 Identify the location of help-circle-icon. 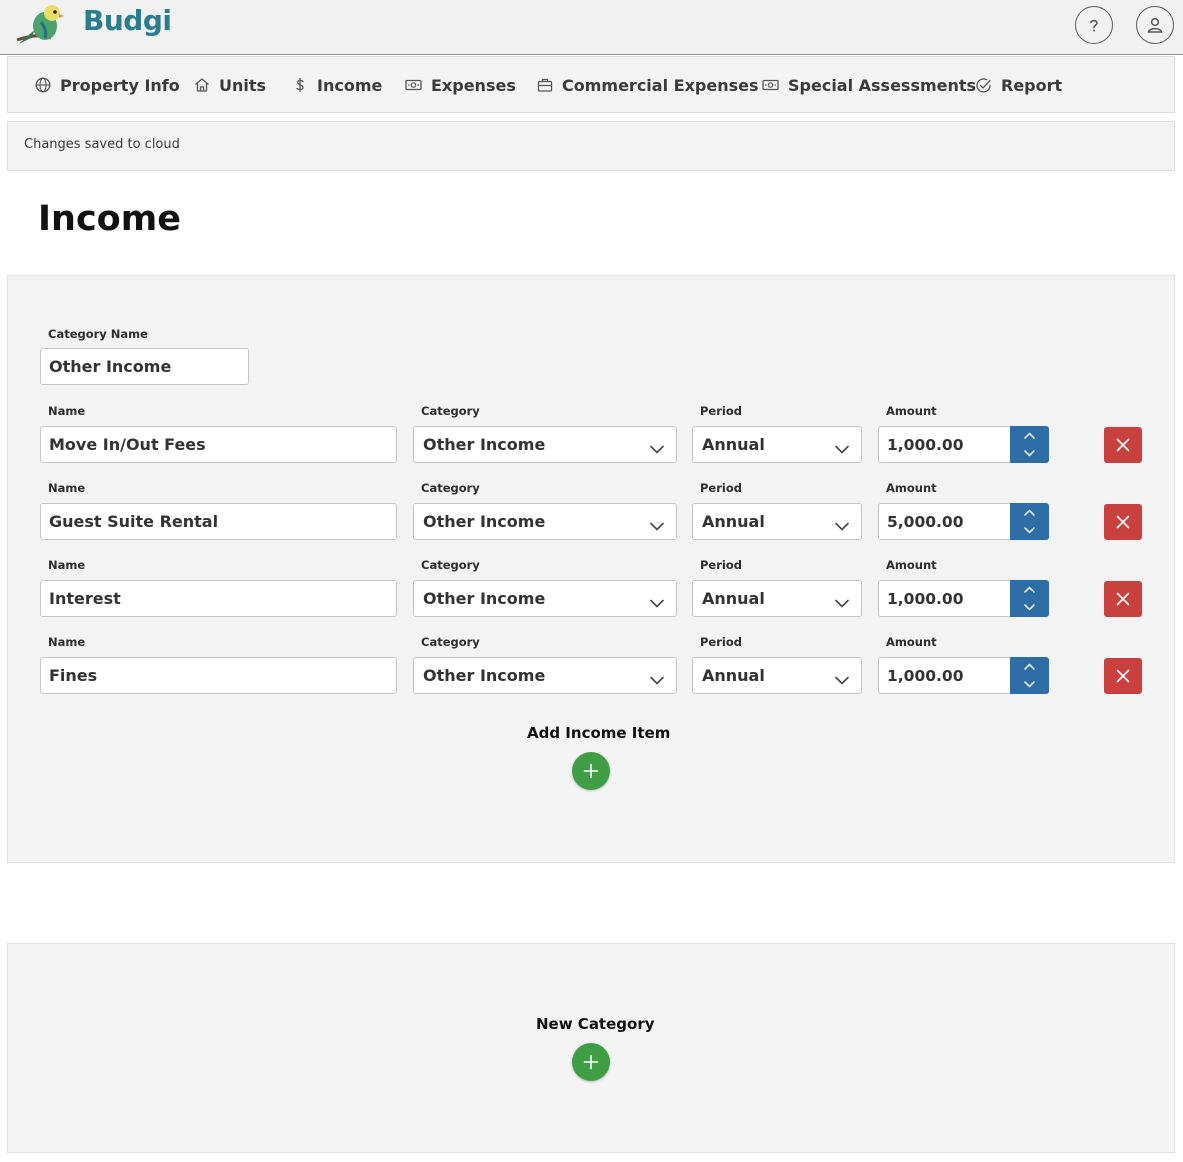
(1094, 25).